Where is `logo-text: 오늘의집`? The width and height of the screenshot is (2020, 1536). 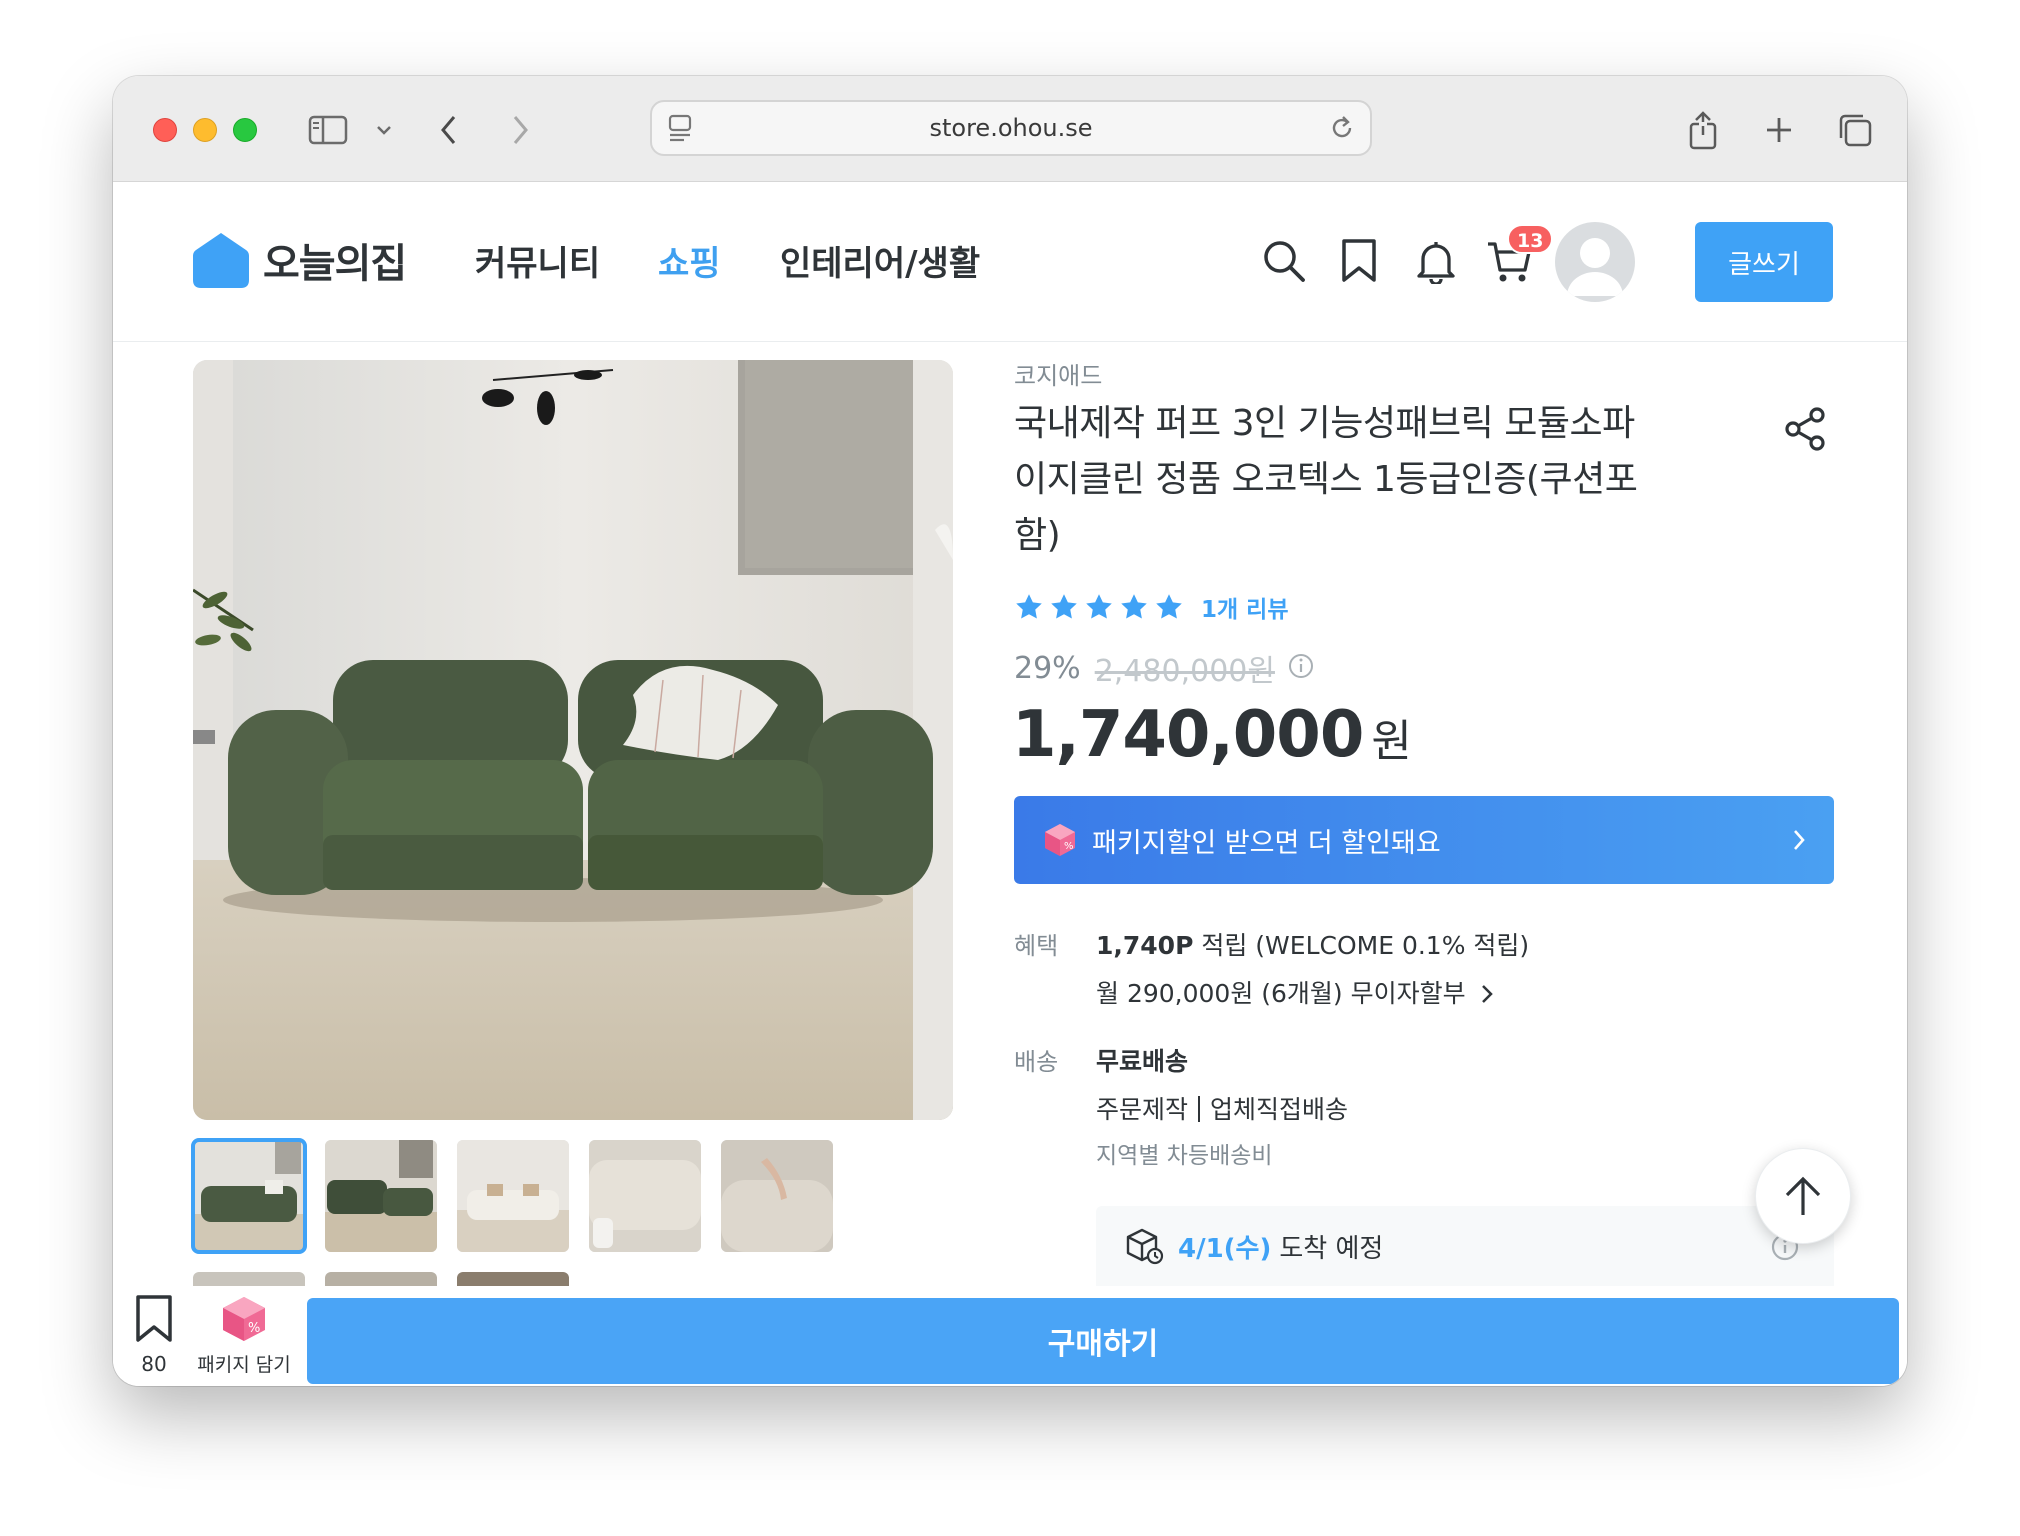 logo-text: 오늘의집 is located at coordinates (335, 264).